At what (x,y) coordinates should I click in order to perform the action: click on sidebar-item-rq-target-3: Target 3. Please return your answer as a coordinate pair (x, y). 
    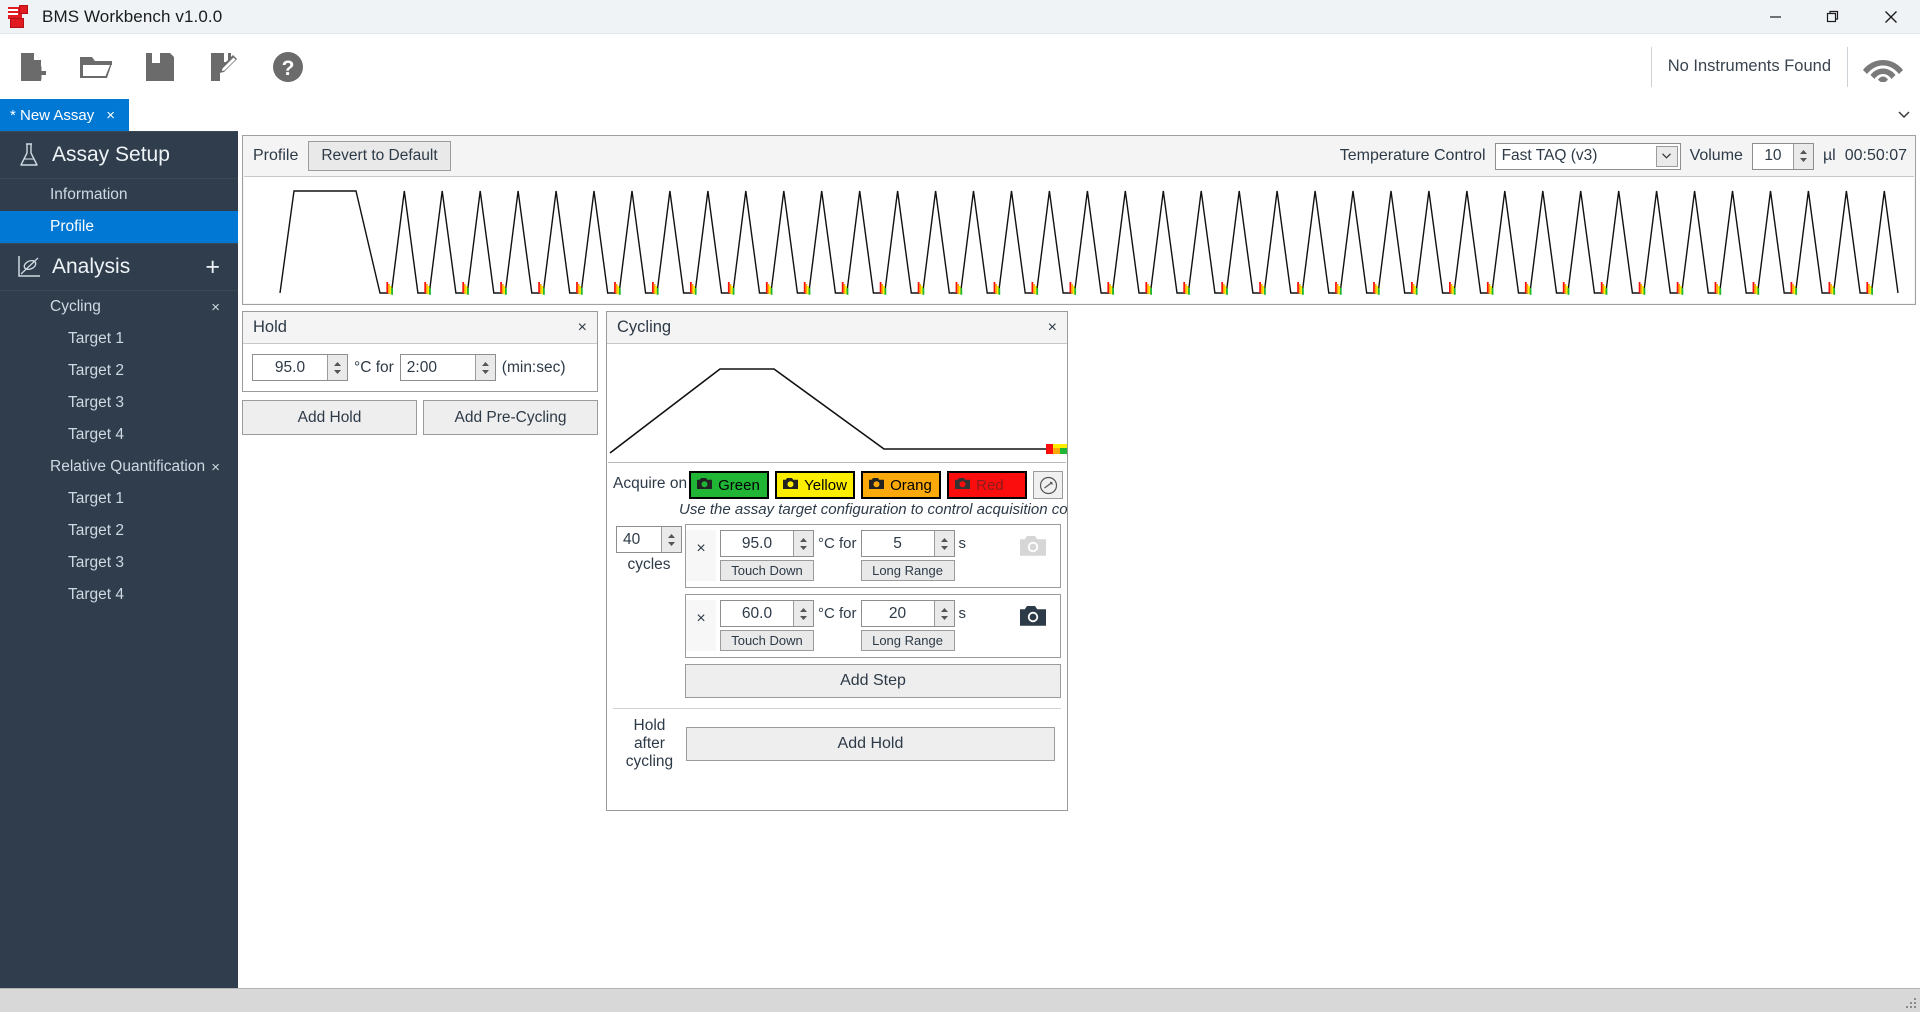
    Looking at the image, I should click on (119, 563).